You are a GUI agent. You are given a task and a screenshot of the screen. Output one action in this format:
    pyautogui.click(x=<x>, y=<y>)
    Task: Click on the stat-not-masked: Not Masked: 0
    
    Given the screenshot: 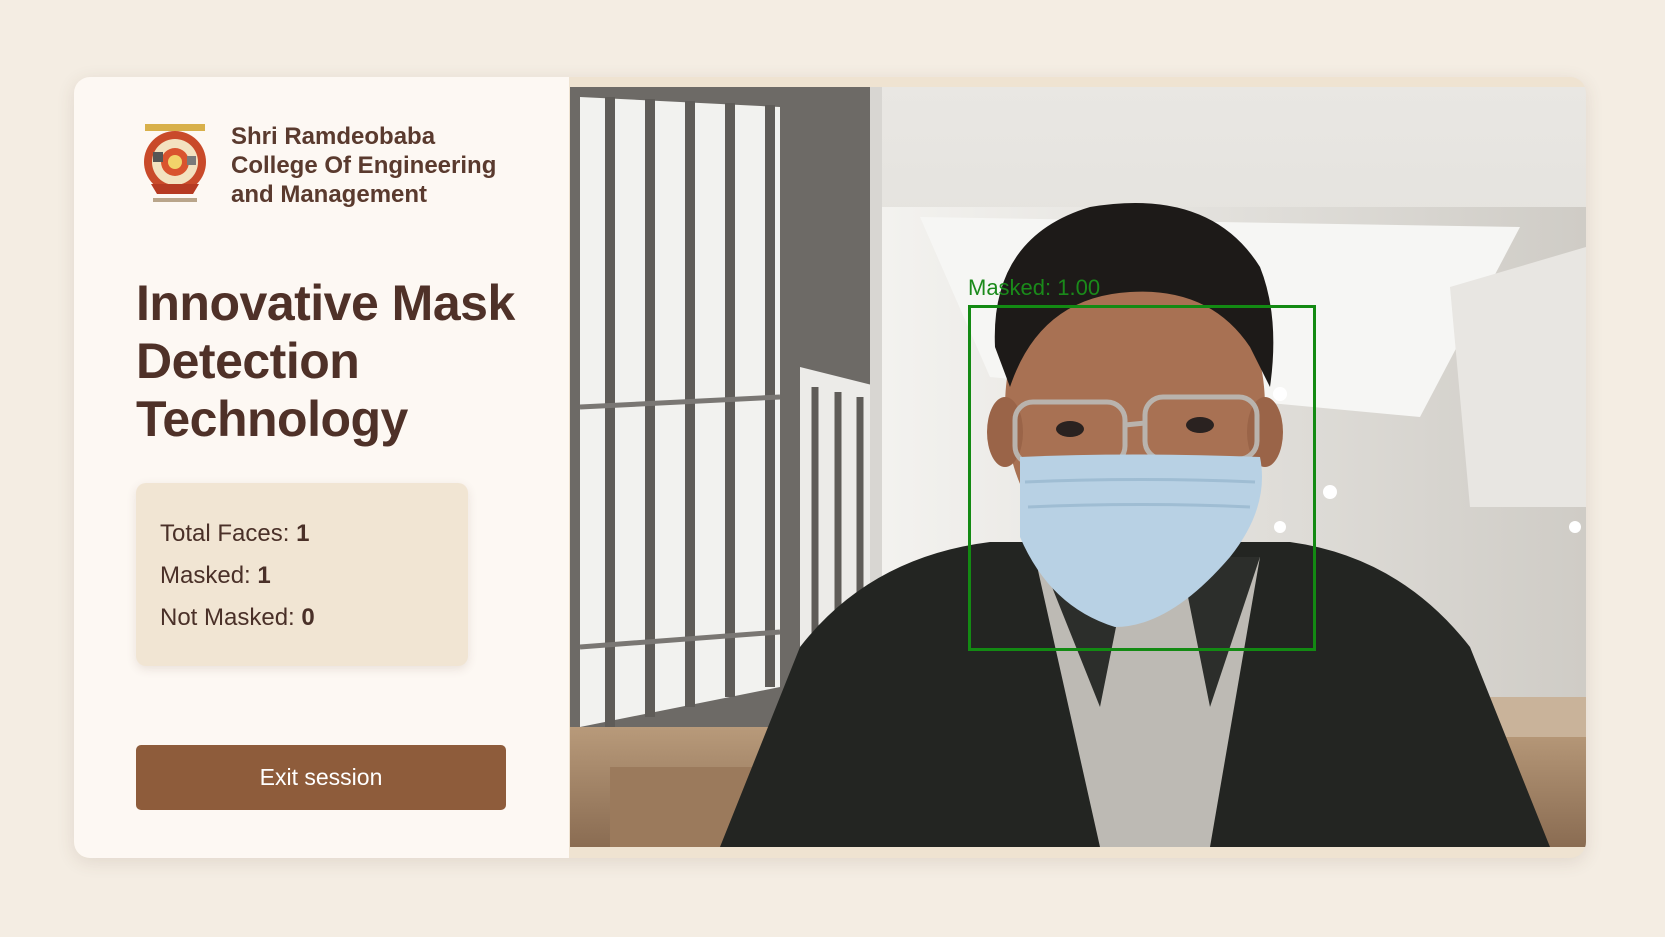 What is the action you would take?
    pyautogui.click(x=302, y=618)
    